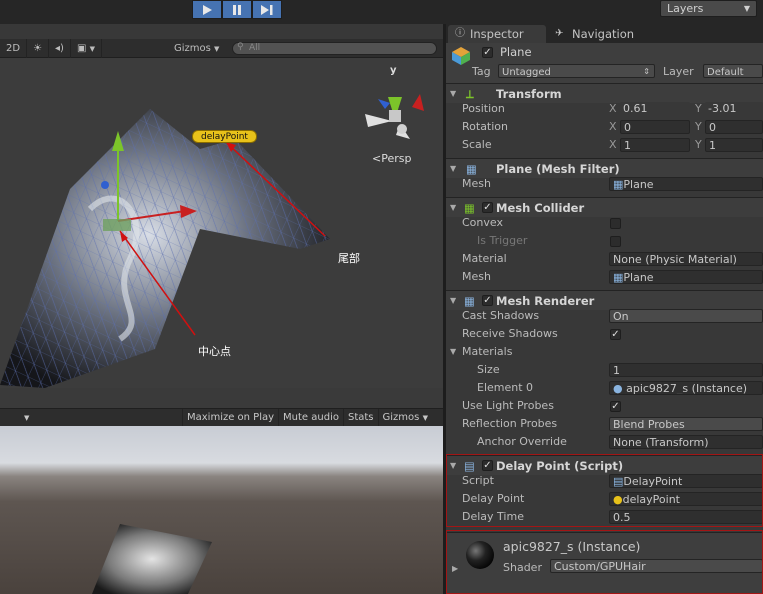  I want to click on is-trigger-row: Is Trigger, so click(604, 241).